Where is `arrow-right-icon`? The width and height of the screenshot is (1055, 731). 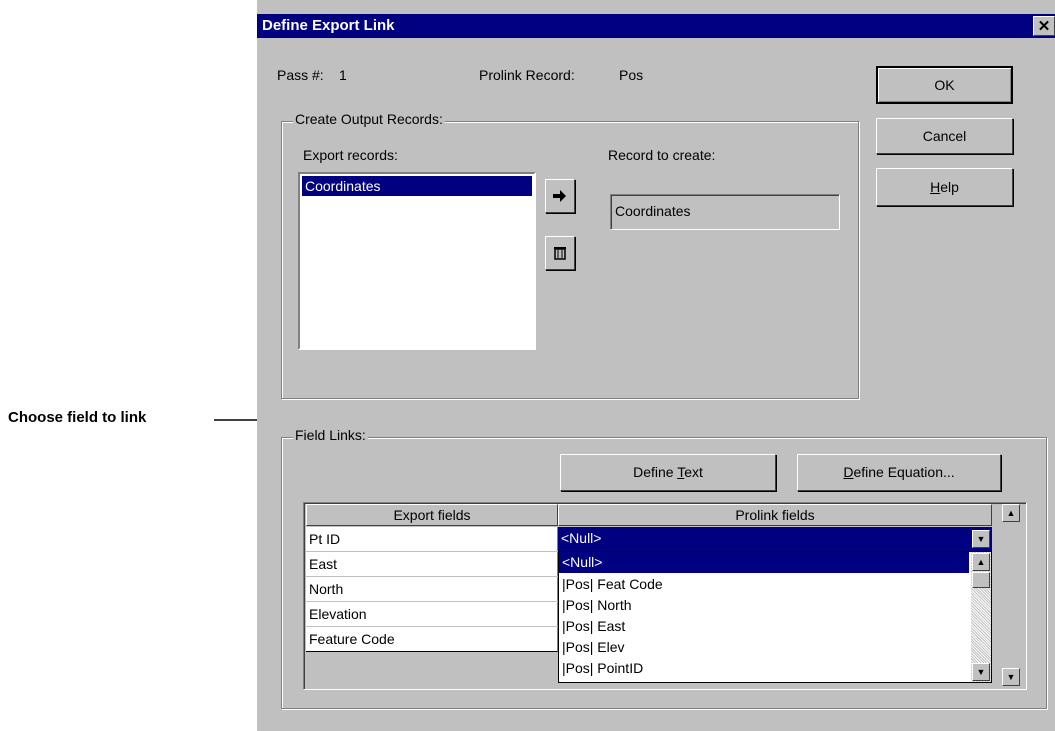 arrow-right-icon is located at coordinates (559, 196).